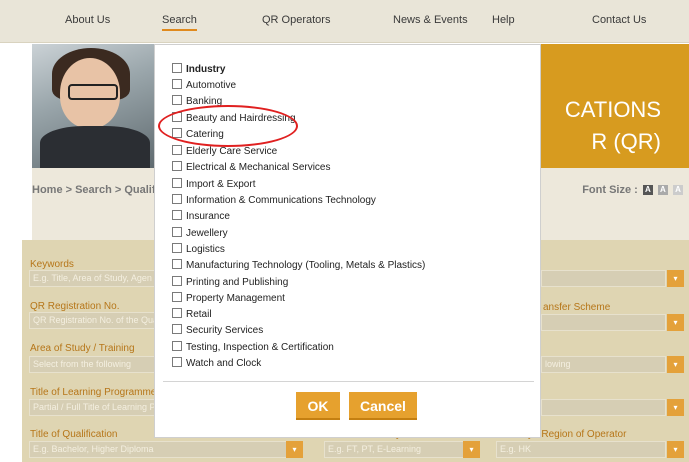 This screenshot has height=462, width=689. What do you see at coordinates (93, 392) in the screenshot?
I see `title-programme-label: Title of Learning Programme` at bounding box center [93, 392].